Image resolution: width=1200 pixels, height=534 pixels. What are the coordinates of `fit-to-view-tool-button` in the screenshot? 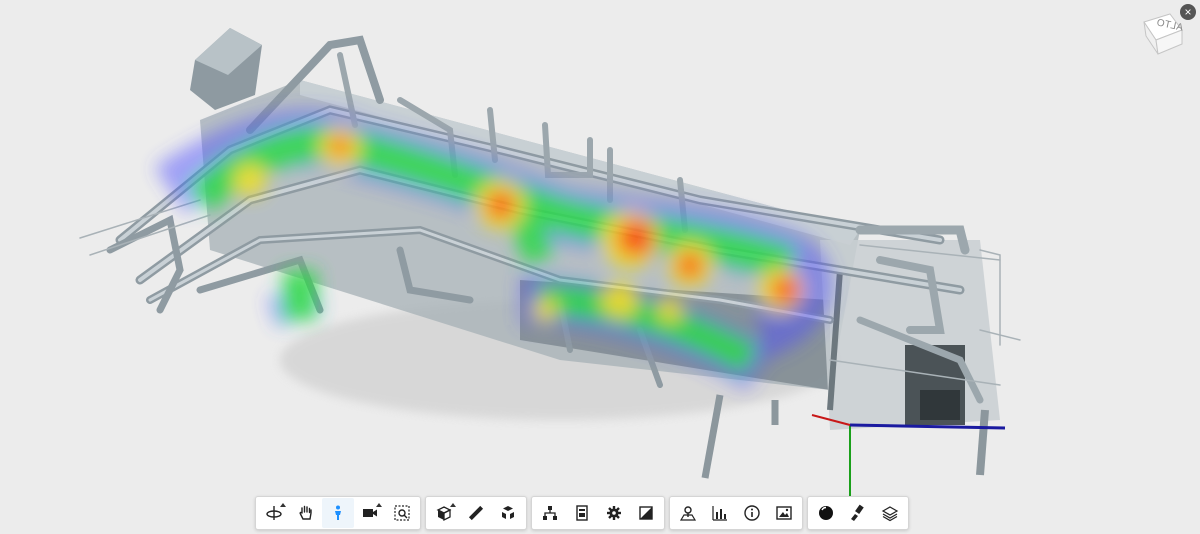 It's located at (402, 513).